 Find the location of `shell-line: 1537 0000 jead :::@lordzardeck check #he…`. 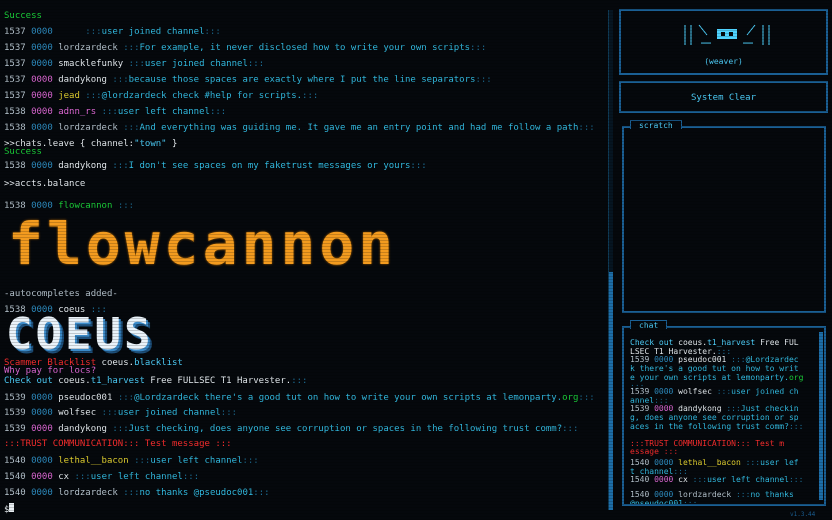

shell-line: 1537 0000 jead :::@lordzardeck check #he… is located at coordinates (161, 96).